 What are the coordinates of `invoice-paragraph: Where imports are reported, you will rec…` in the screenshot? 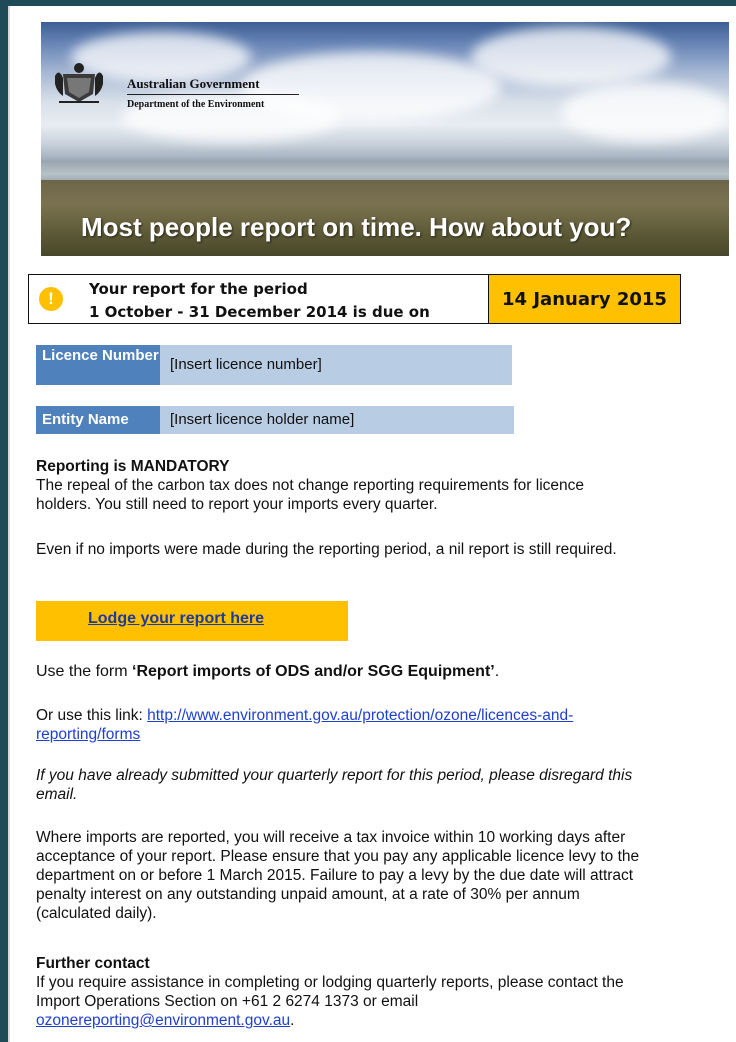 It's located at (338, 875).